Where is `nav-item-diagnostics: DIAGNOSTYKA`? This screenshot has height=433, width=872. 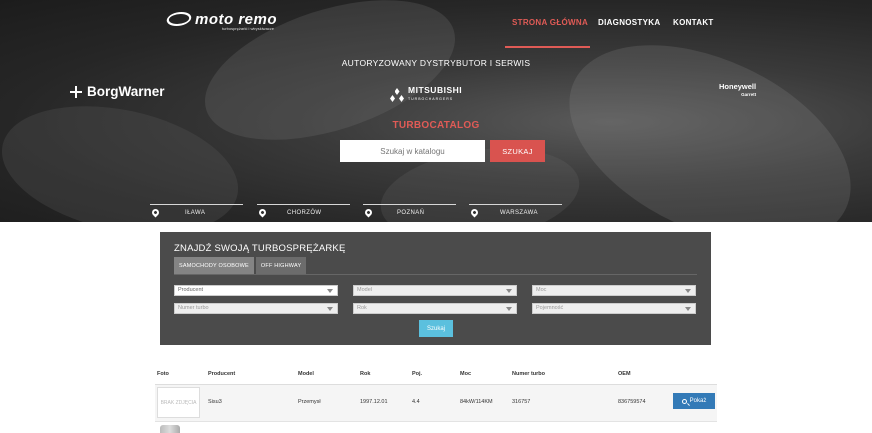 nav-item-diagnostics: DIAGNOSTYKA is located at coordinates (629, 22).